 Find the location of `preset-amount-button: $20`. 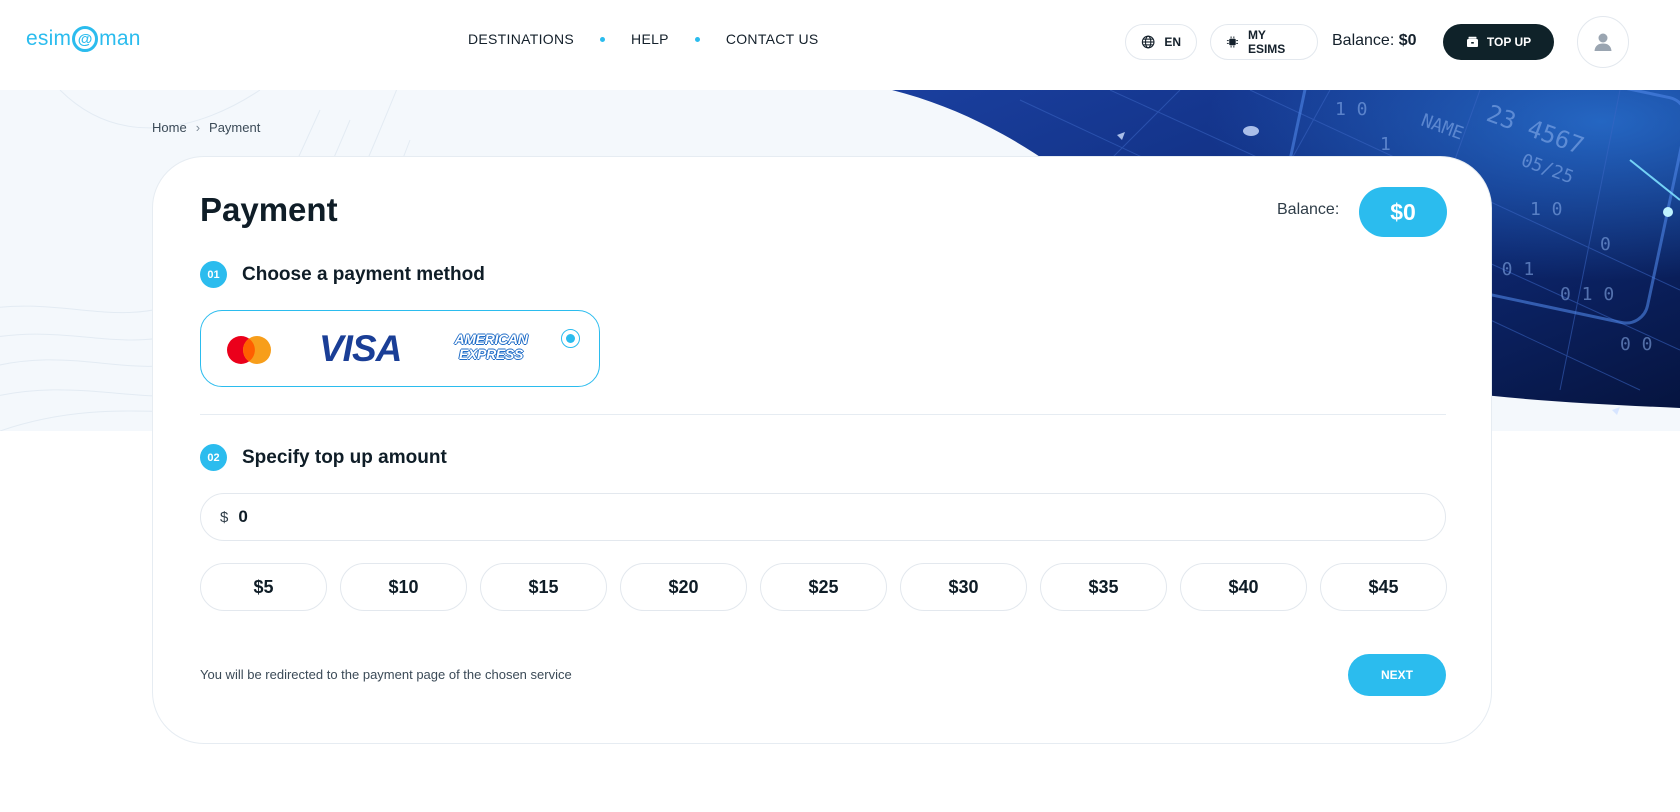

preset-amount-button: $20 is located at coordinates (683, 587).